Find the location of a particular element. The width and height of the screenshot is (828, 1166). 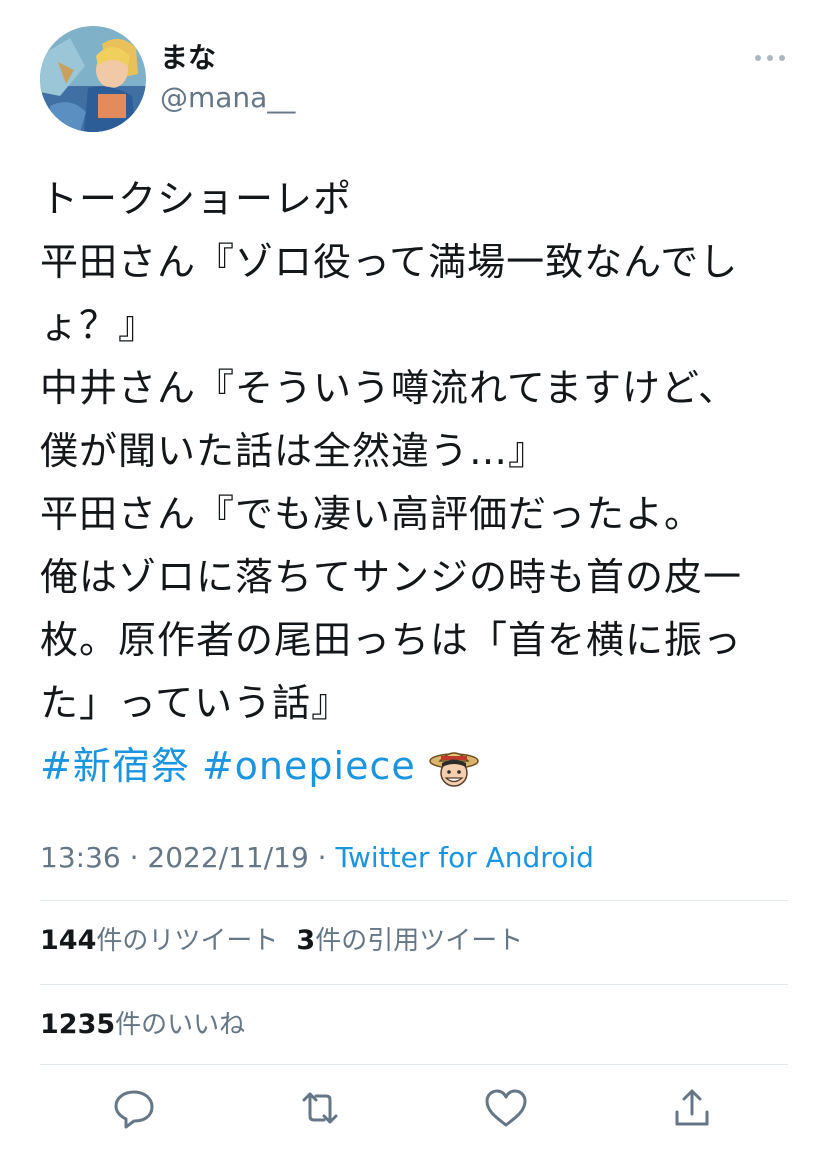

quotes-count: 3 is located at coordinates (306, 940).